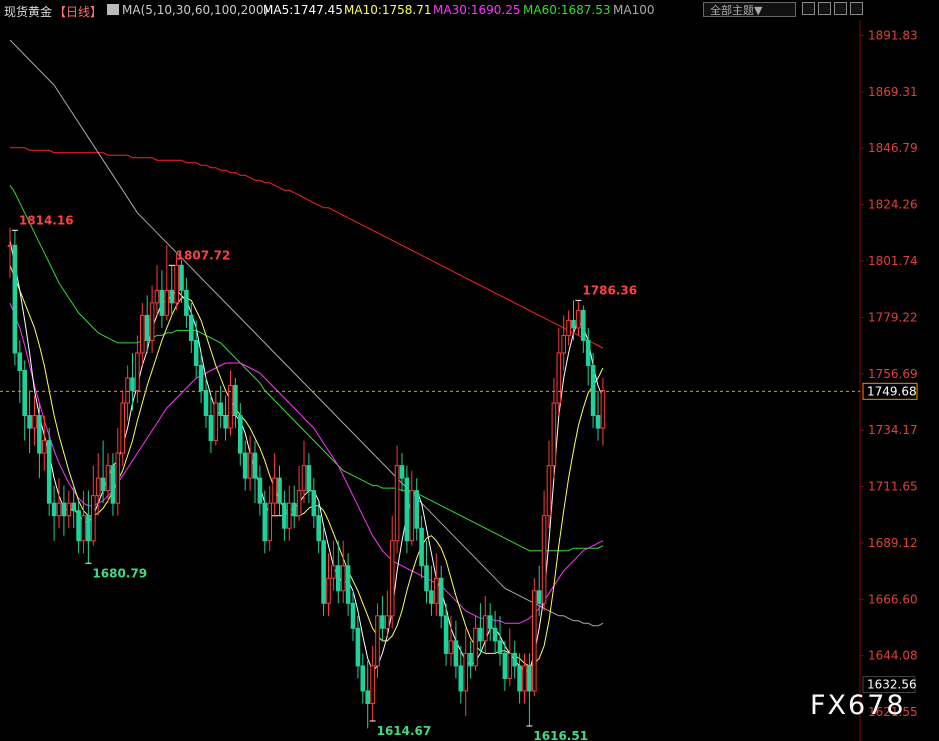 This screenshot has height=741, width=939. I want to click on y-tick-label: 1779.22, so click(893, 317).